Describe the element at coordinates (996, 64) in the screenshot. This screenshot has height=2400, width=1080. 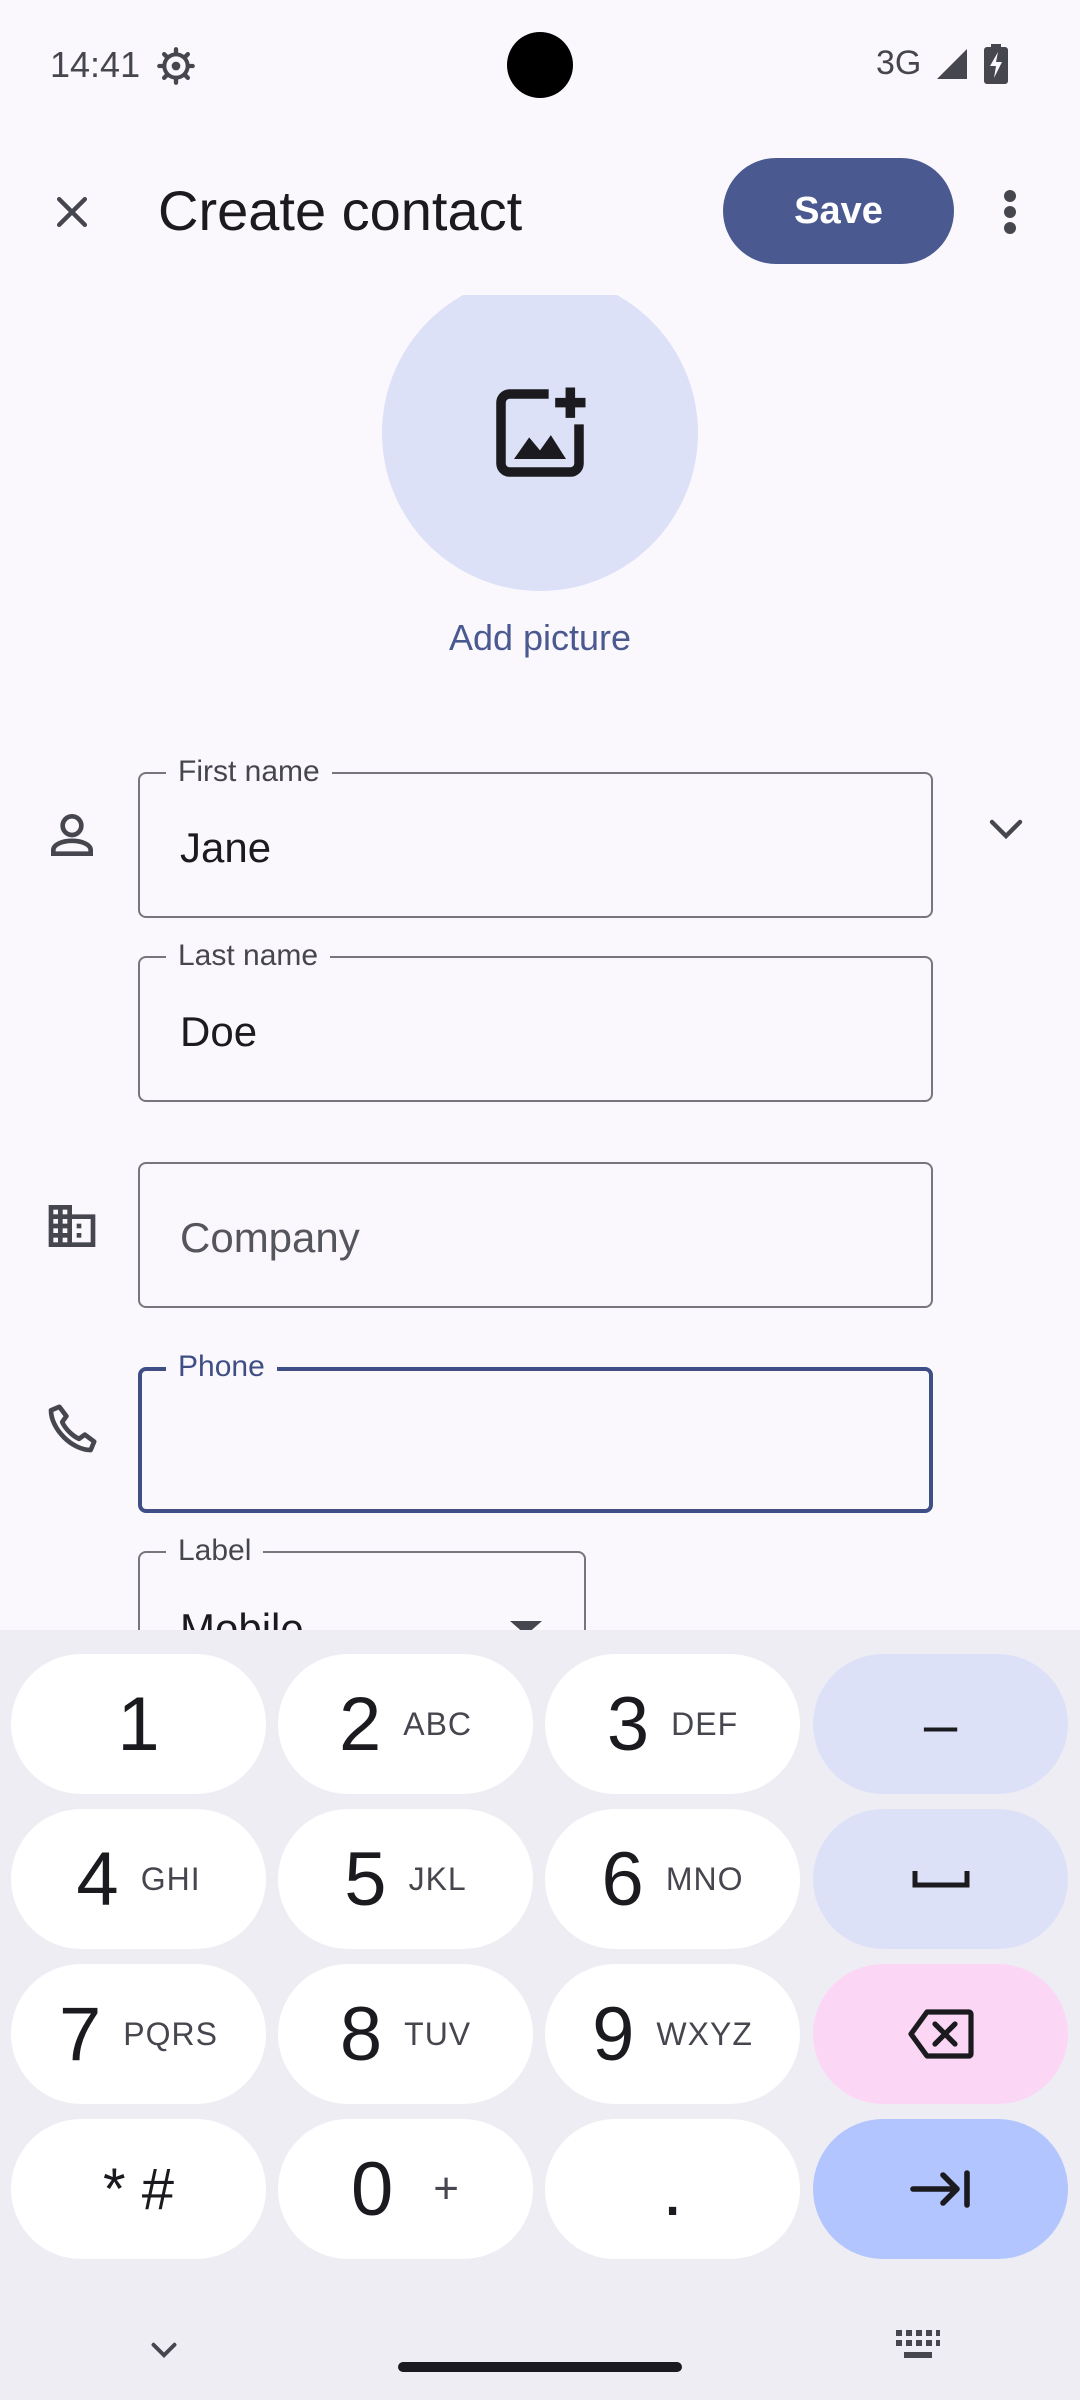
I see `battery-charging-icon` at that location.